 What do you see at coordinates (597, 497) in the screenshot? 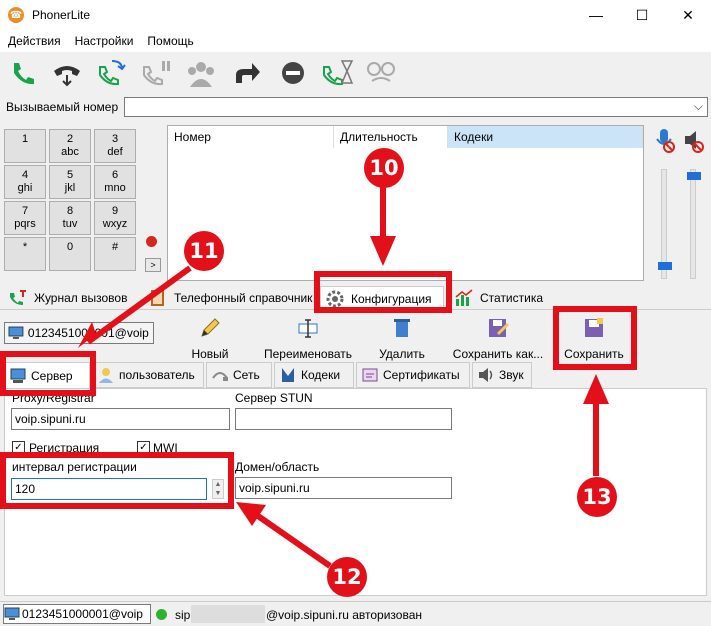
I see `annotation-badge-13: 13` at bounding box center [597, 497].